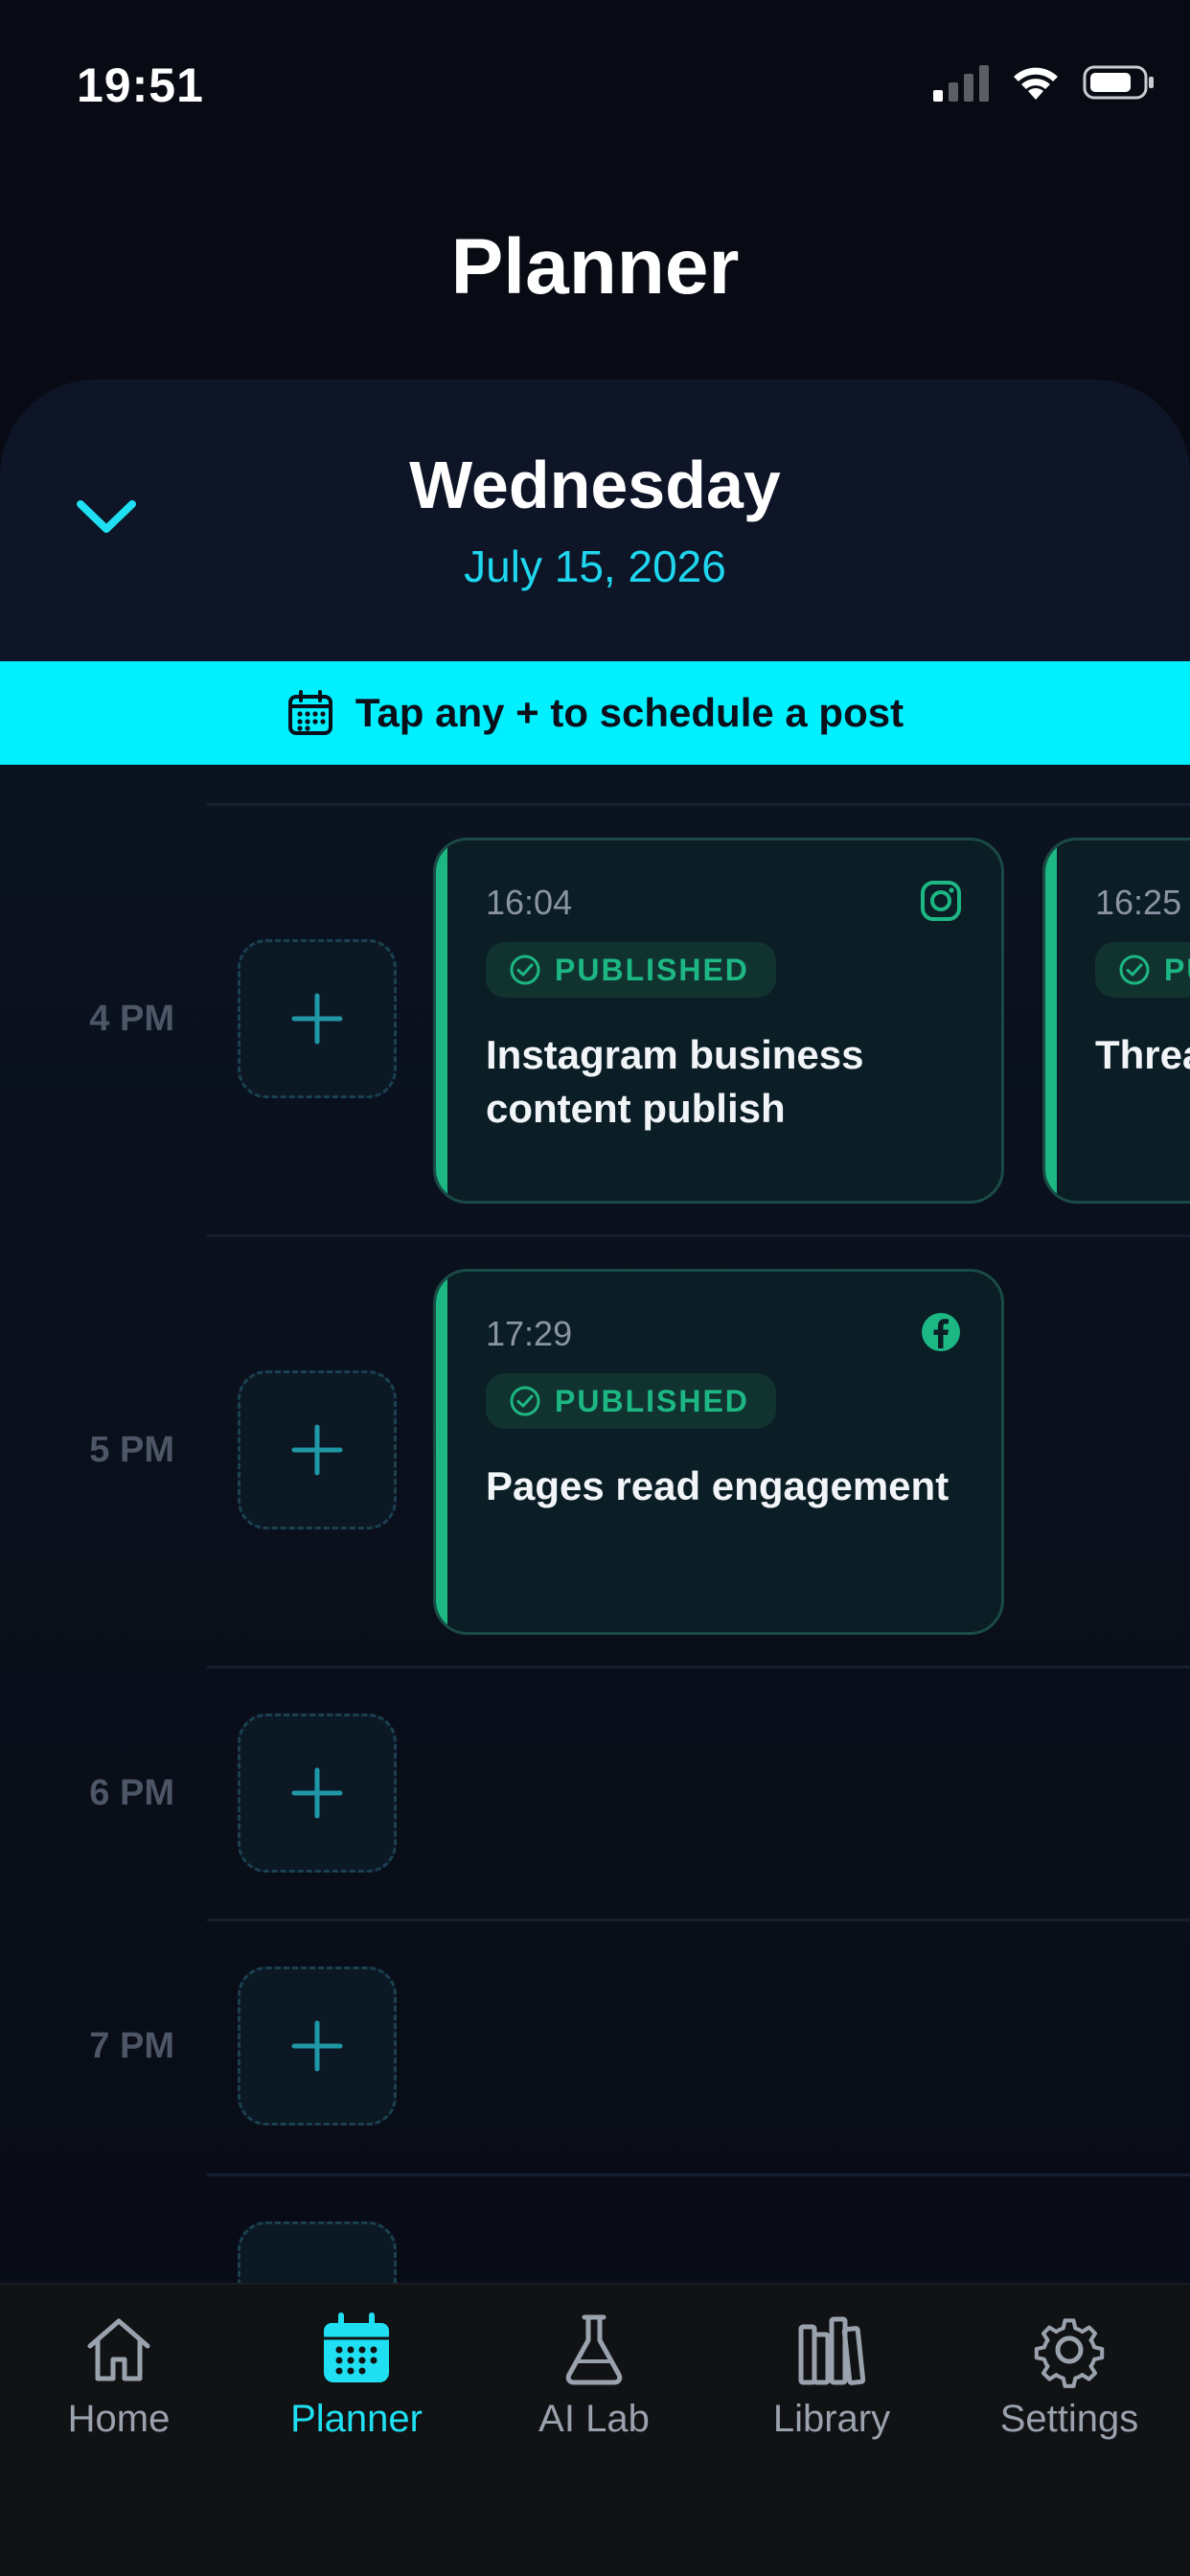 The image size is (1190, 2576). Describe the element at coordinates (140, 85) in the screenshot. I see `status-time: 19:51` at that location.